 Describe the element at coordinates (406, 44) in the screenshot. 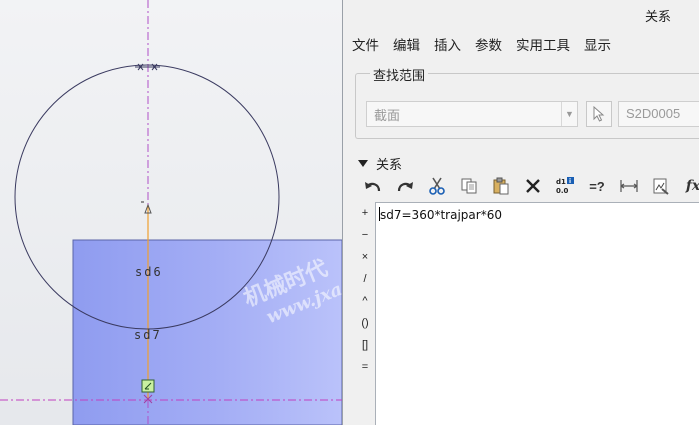

I see `menu-edit: 编辑` at that location.